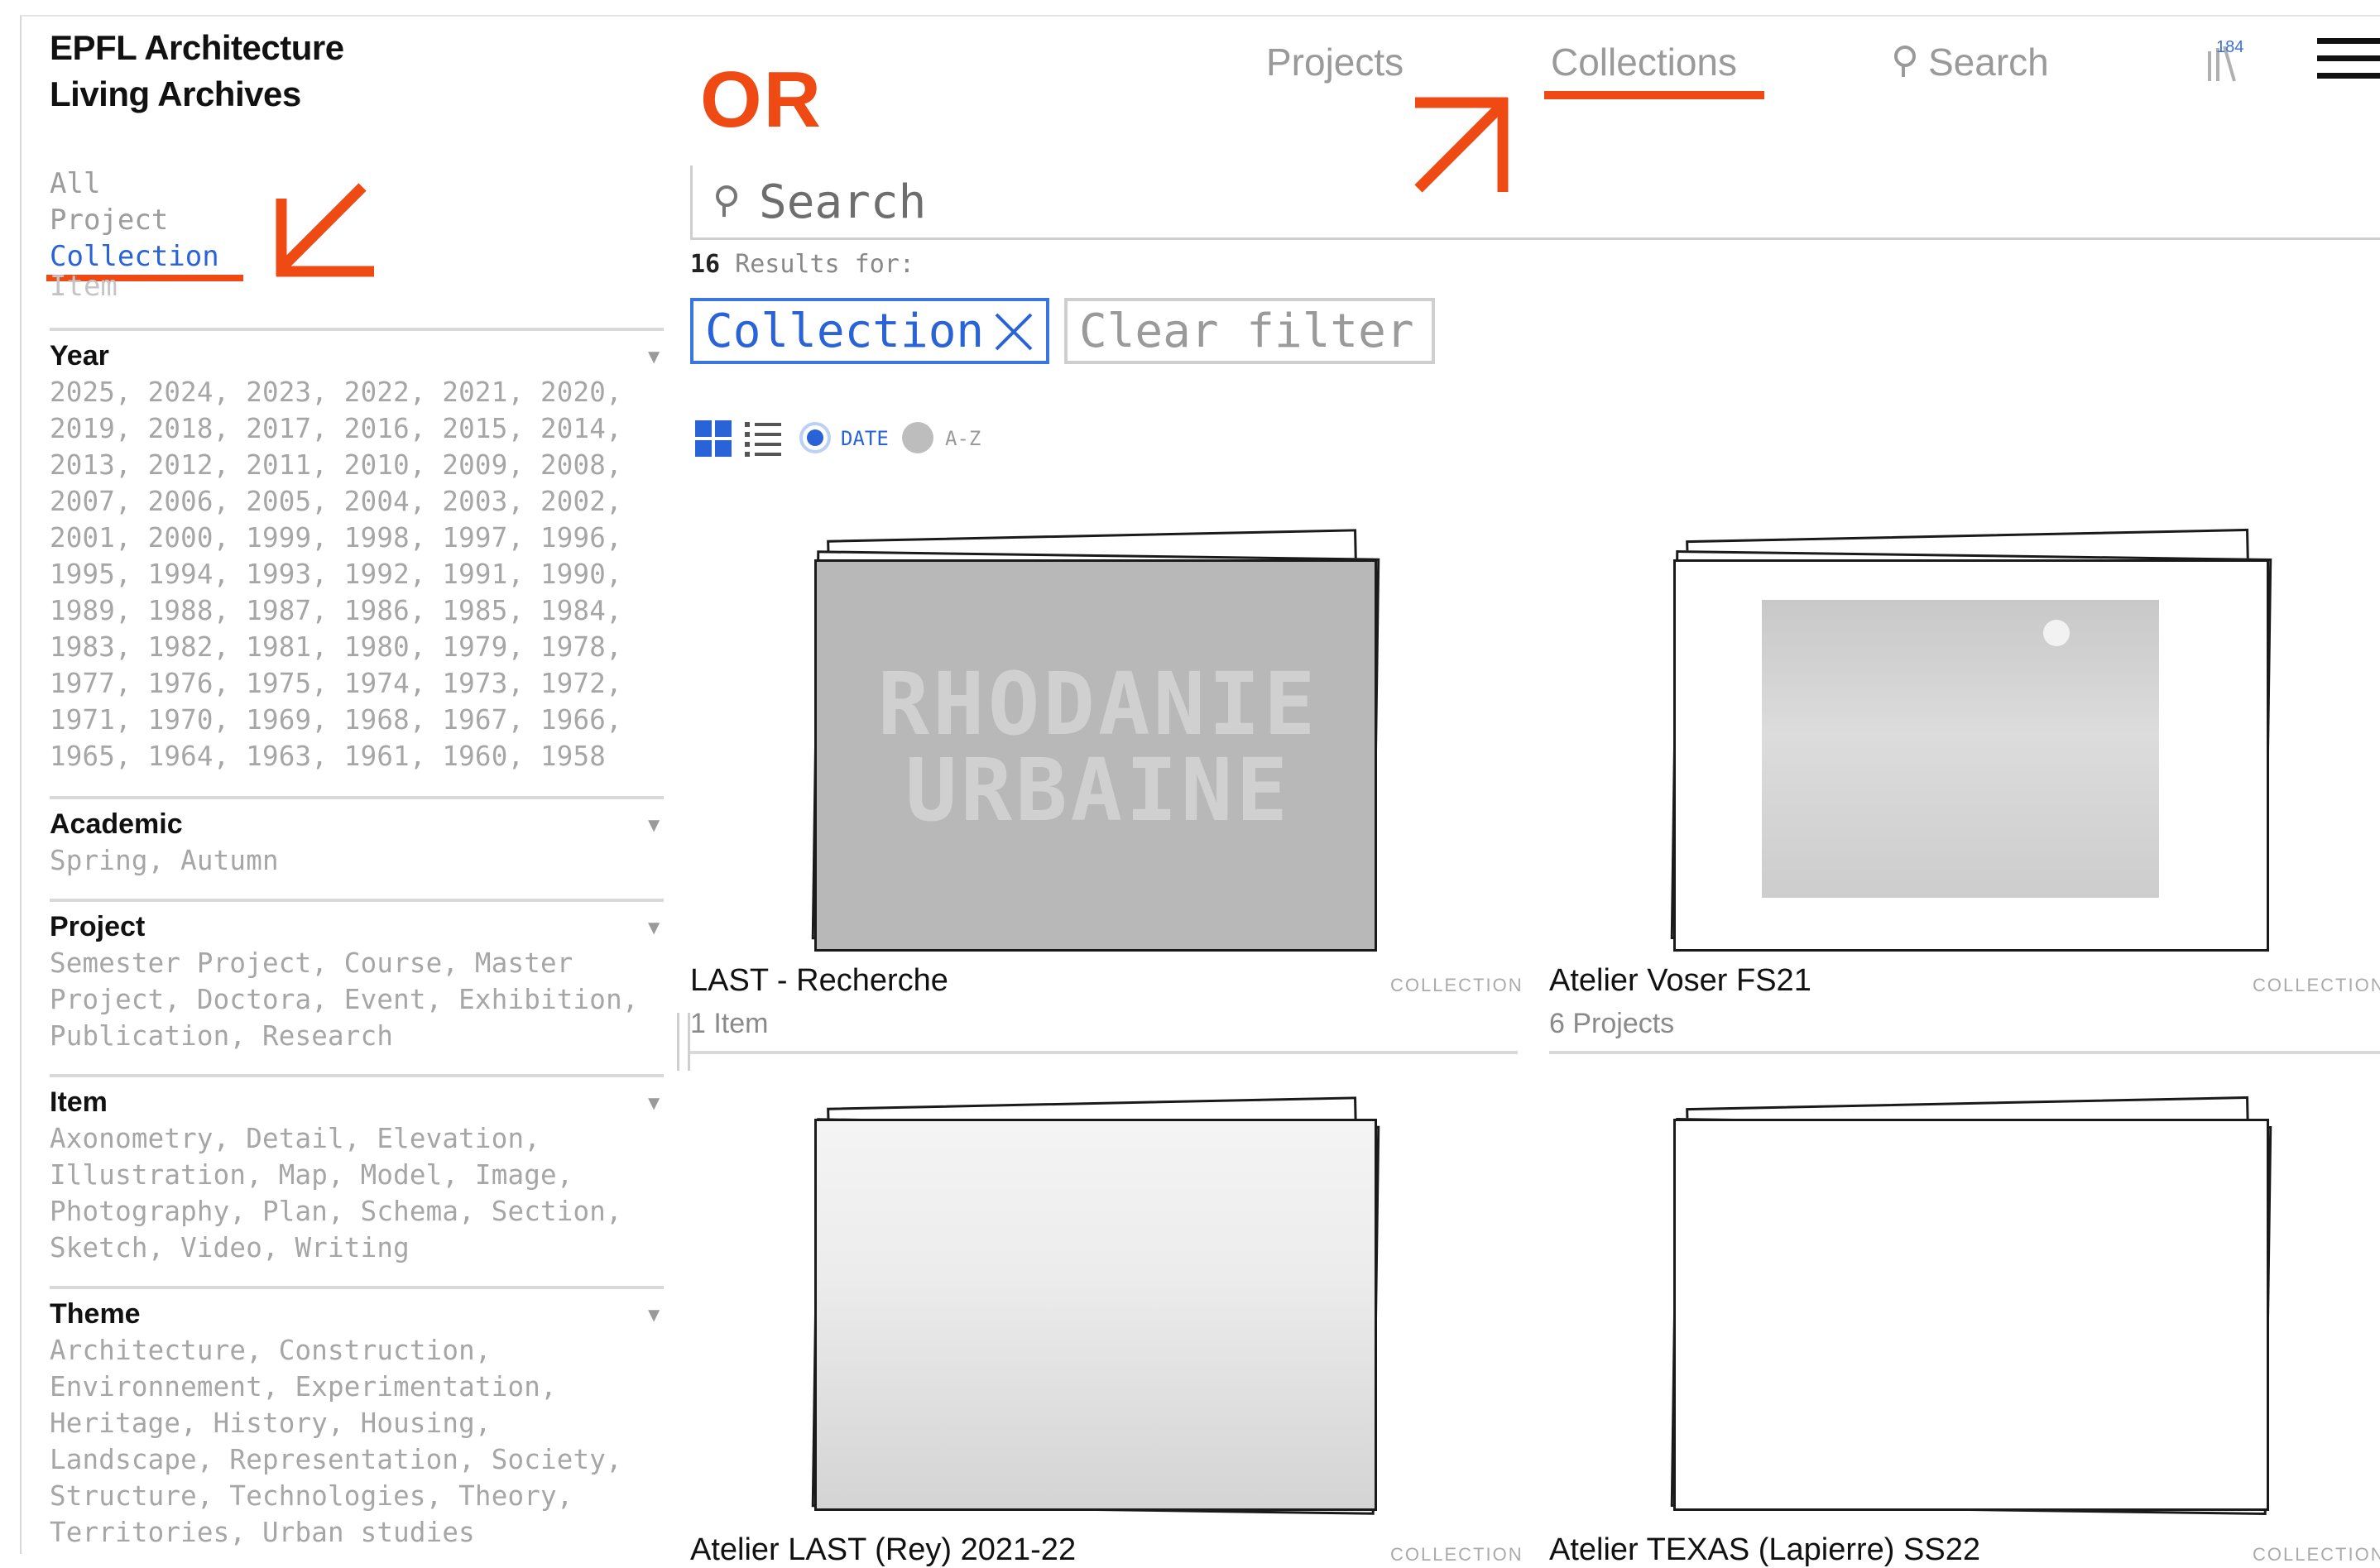 Image resolution: width=2380 pixels, height=1568 pixels. Describe the element at coordinates (2230, 47) in the screenshot. I see `cart-count-badge: 184` at that location.